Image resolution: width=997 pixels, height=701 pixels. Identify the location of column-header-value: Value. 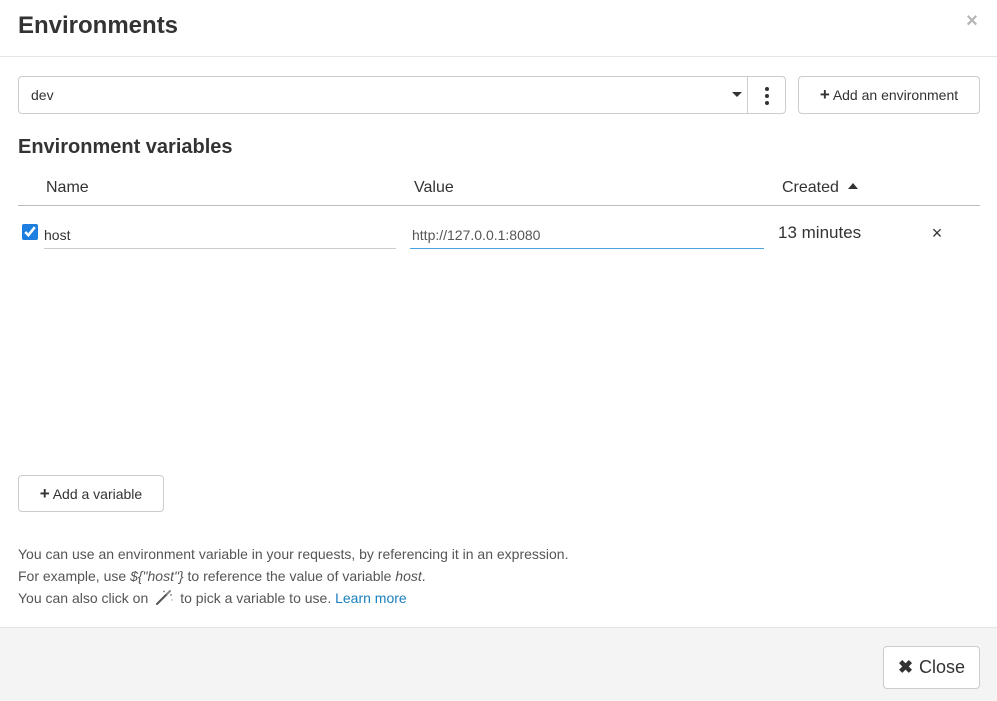
(434, 187).